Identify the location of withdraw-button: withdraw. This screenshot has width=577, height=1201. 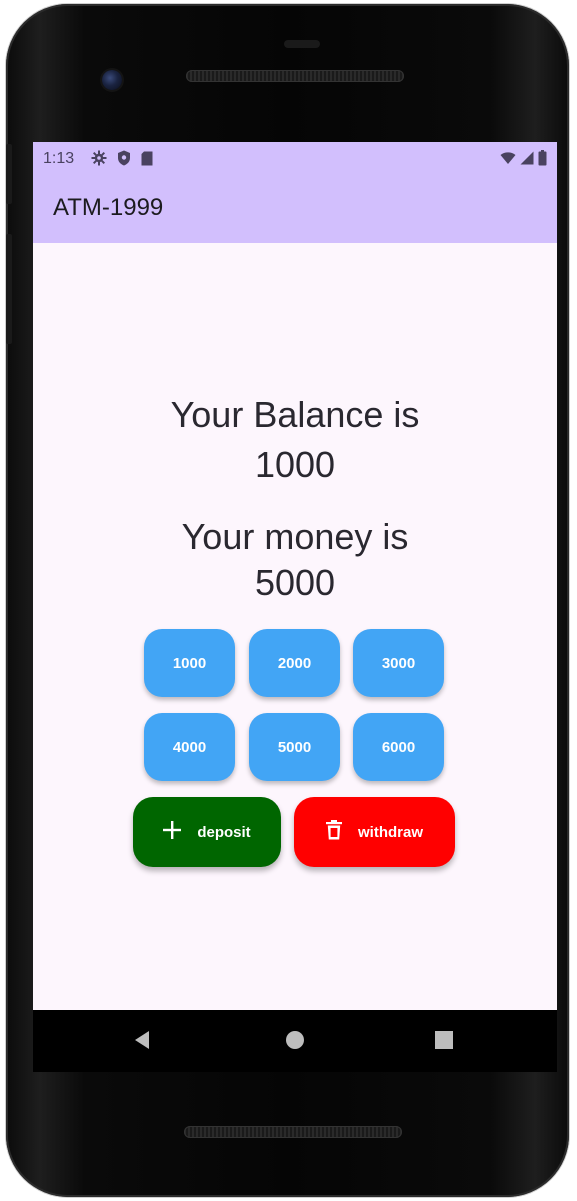
(374, 832).